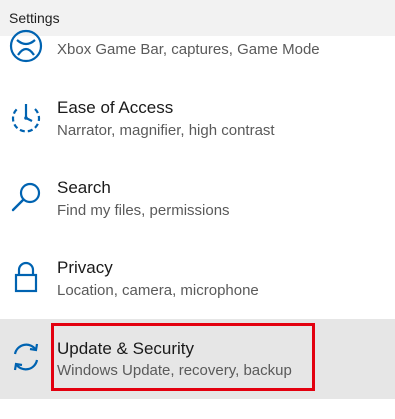 The width and height of the screenshot is (395, 419). I want to click on bottom-strip, so click(197, 409).